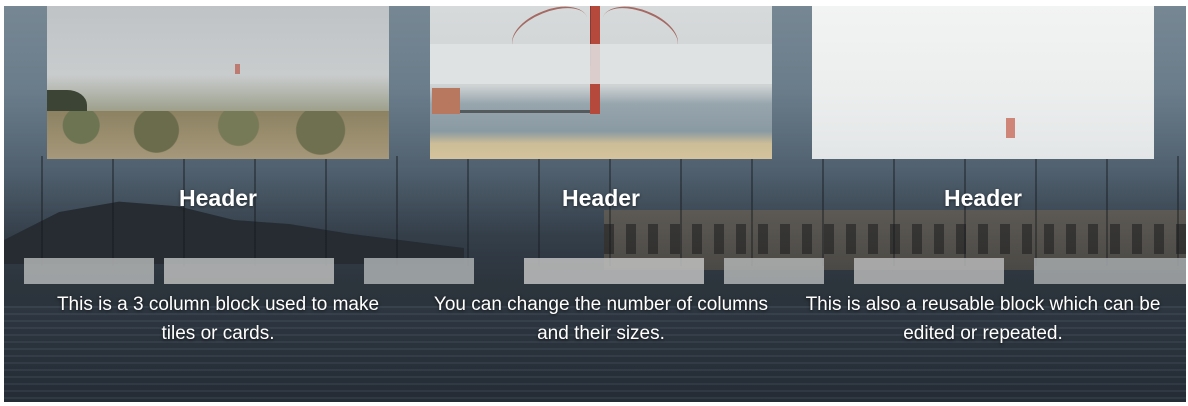 This screenshot has width=1188, height=406. Describe the element at coordinates (601, 198) in the screenshot. I see `column-2-header: Header` at that location.